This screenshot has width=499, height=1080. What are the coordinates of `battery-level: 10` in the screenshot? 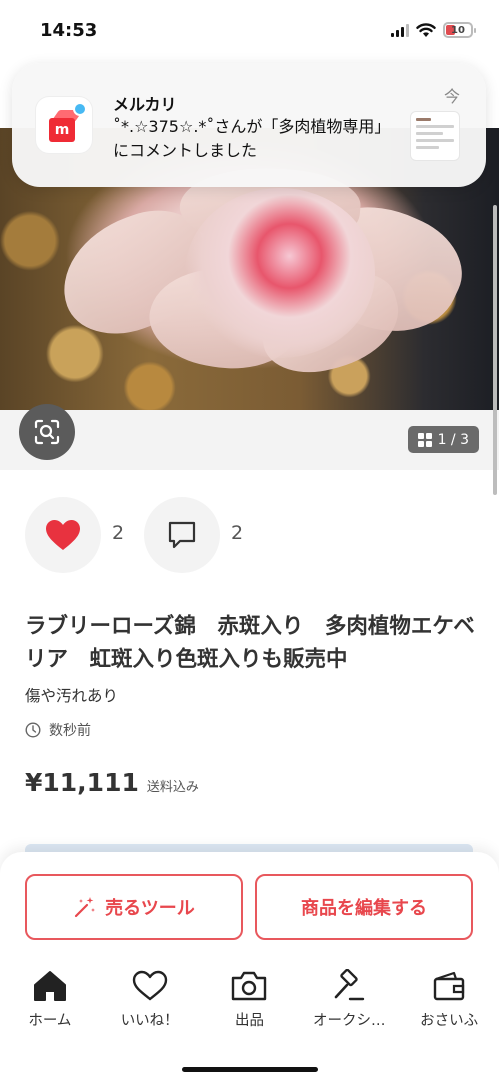 It's located at (458, 30).